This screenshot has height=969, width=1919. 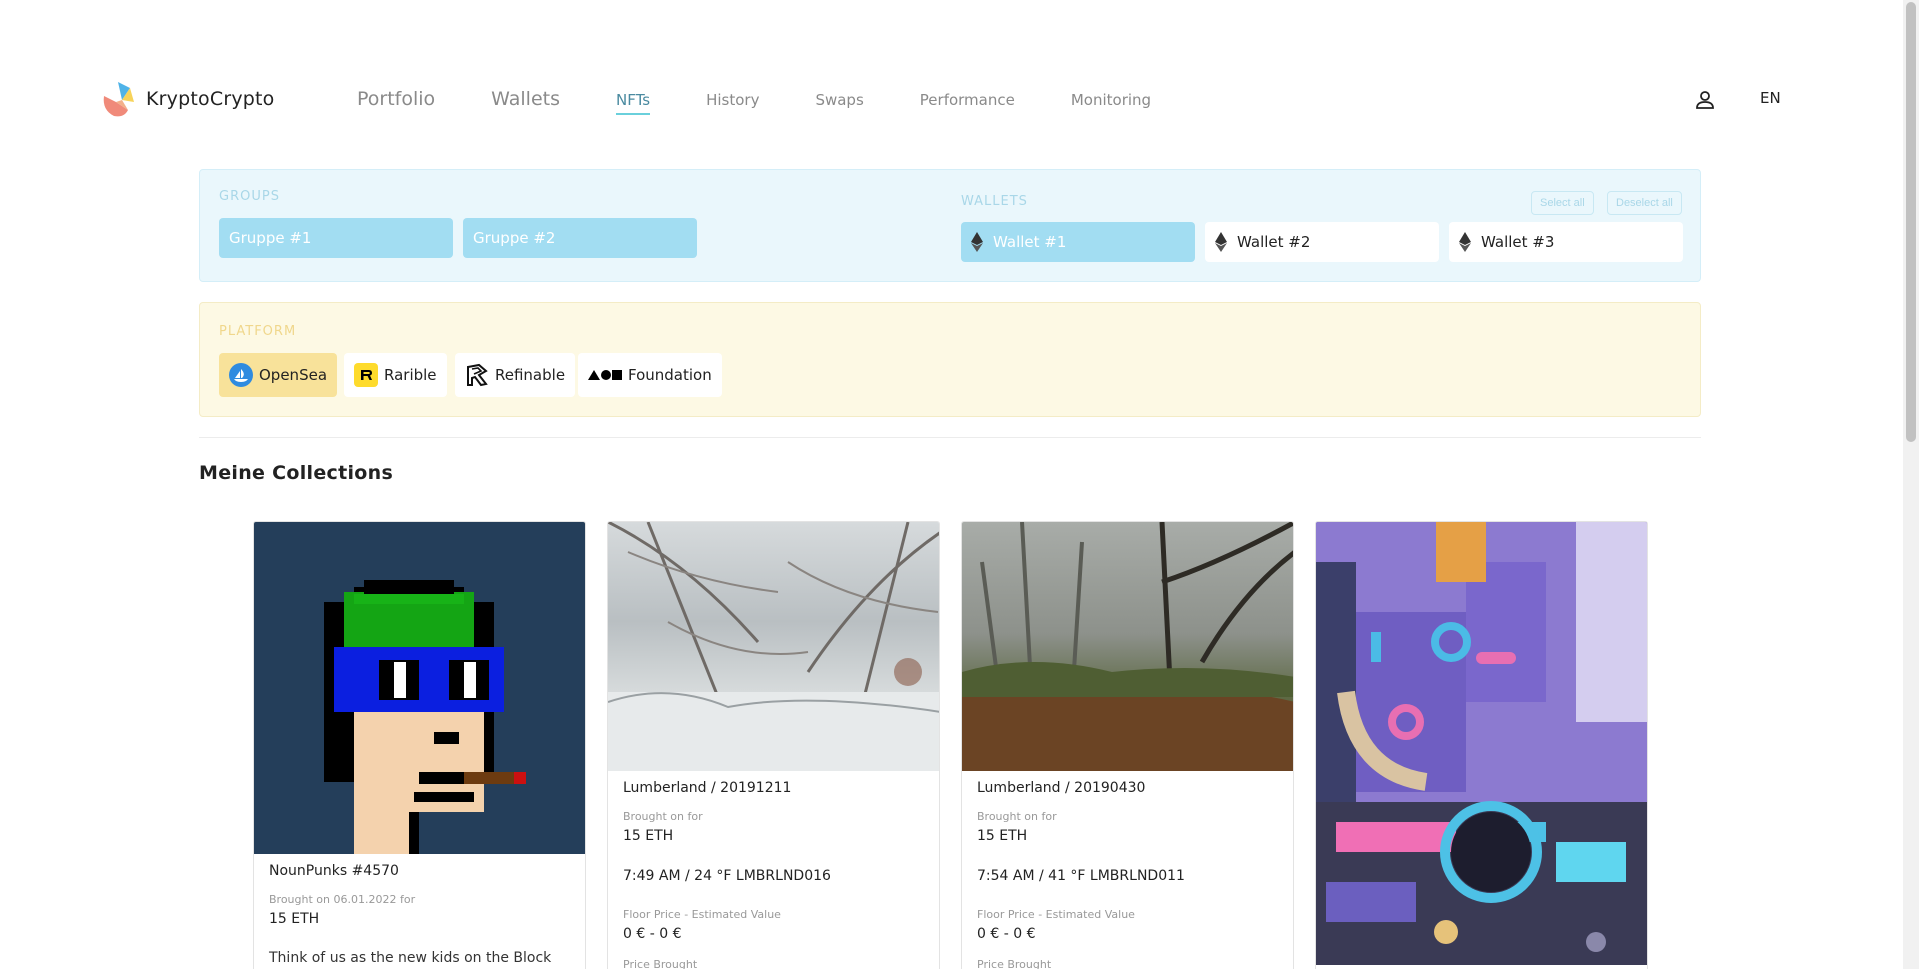 I want to click on nft-name: Lumberland / 20191211, so click(x=707, y=788).